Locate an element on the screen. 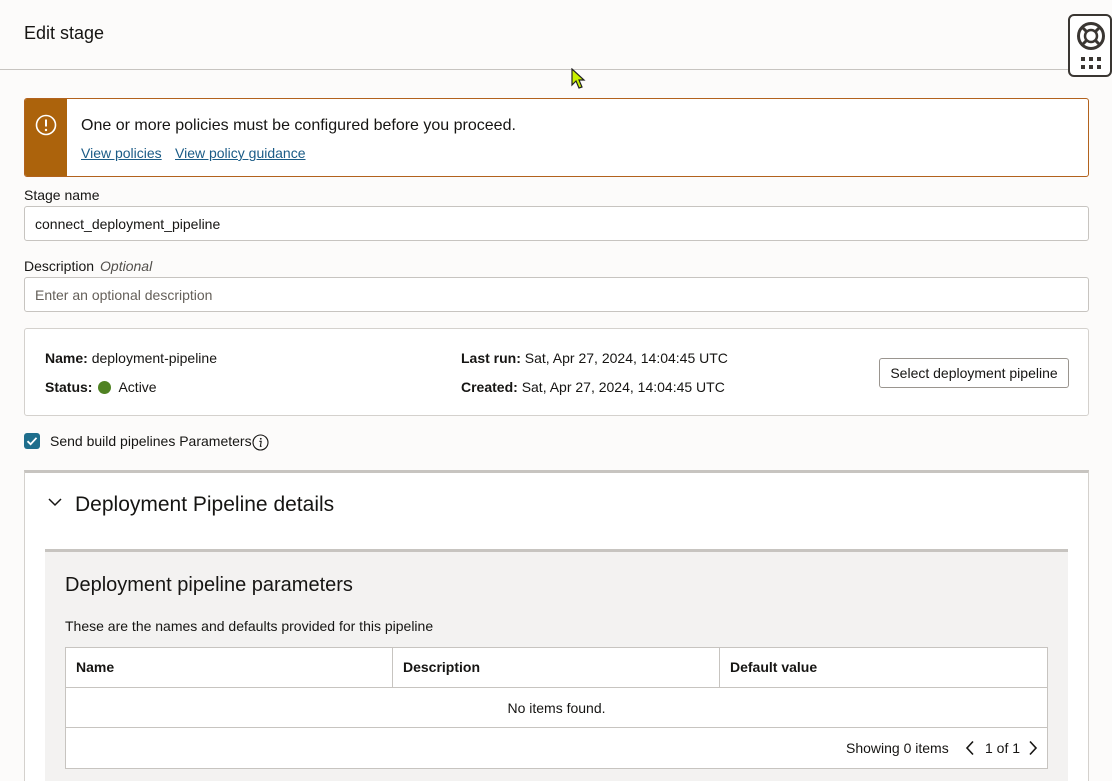 Image resolution: width=1112 pixels, height=781 pixels. section-title: Deployment Pipeline details is located at coordinates (204, 505).